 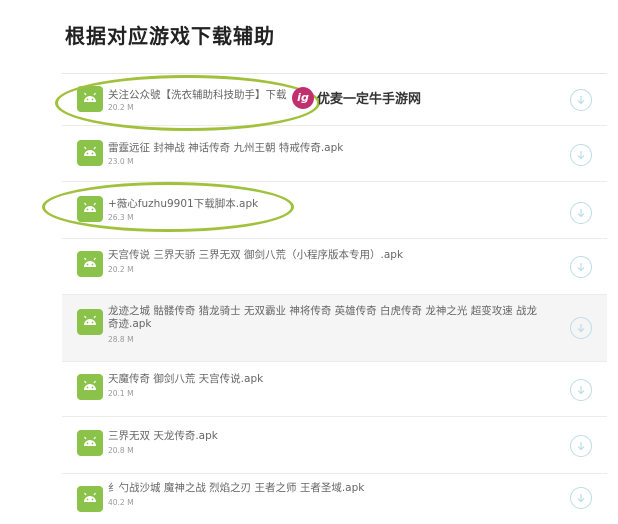 I want to click on file-item: +薇心fuzhu9901下载脚本.apk 26.3 M, so click(x=334, y=210).